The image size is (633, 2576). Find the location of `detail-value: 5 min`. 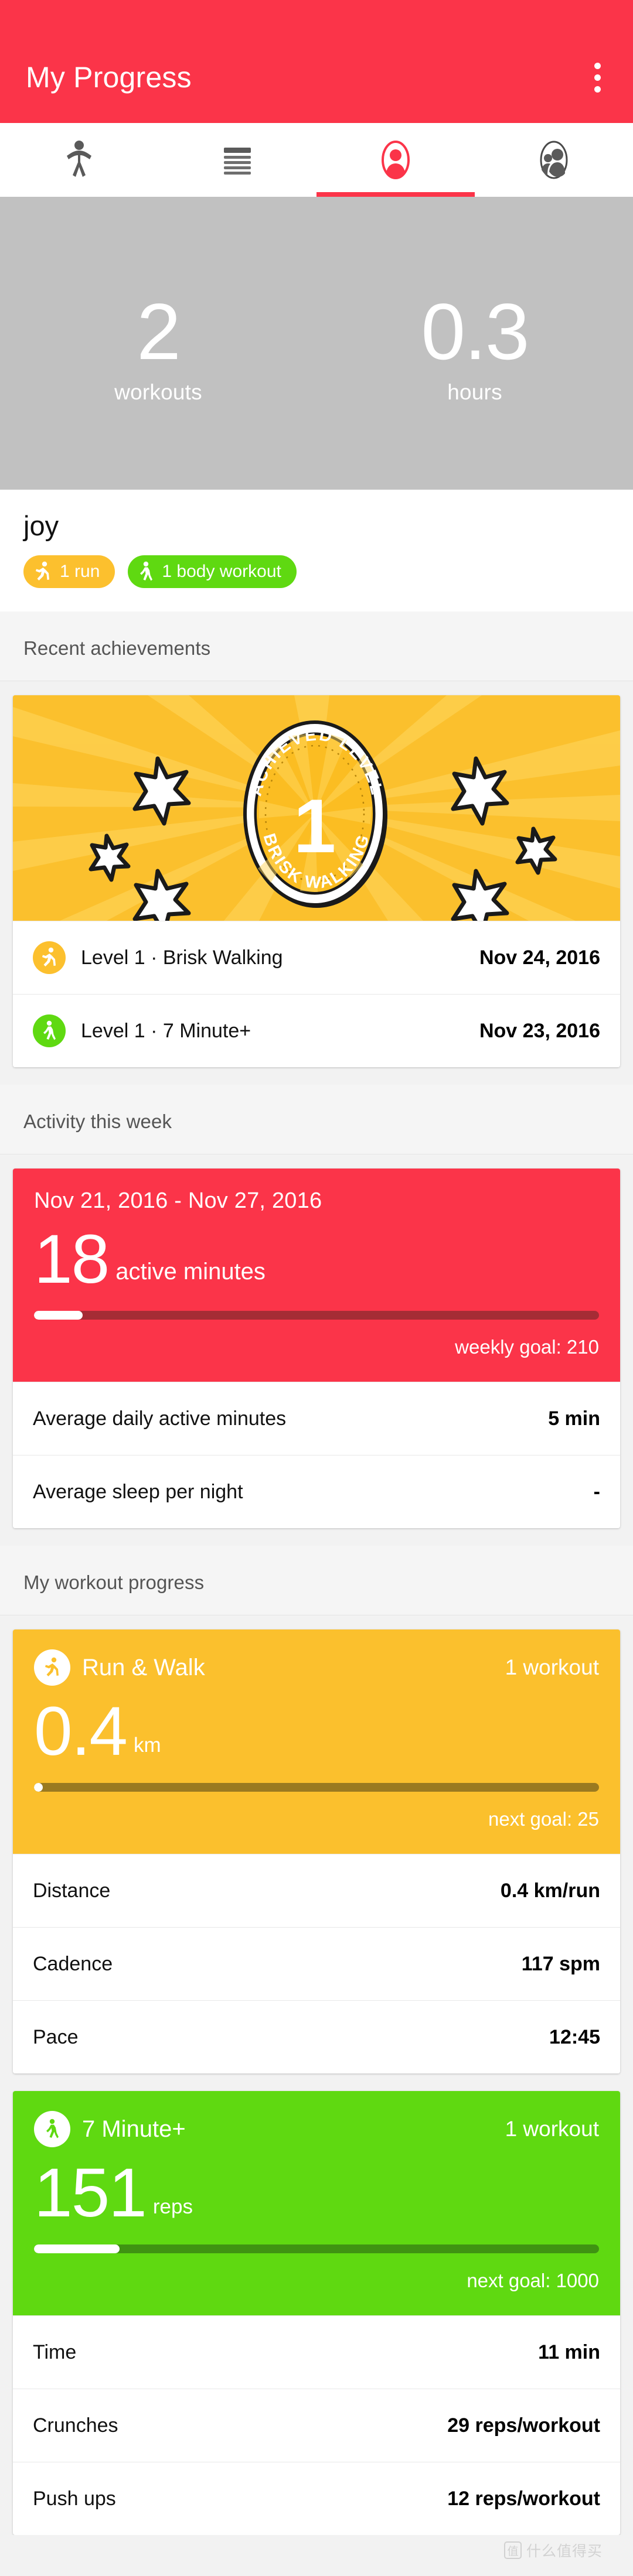

detail-value: 5 min is located at coordinates (574, 1418).